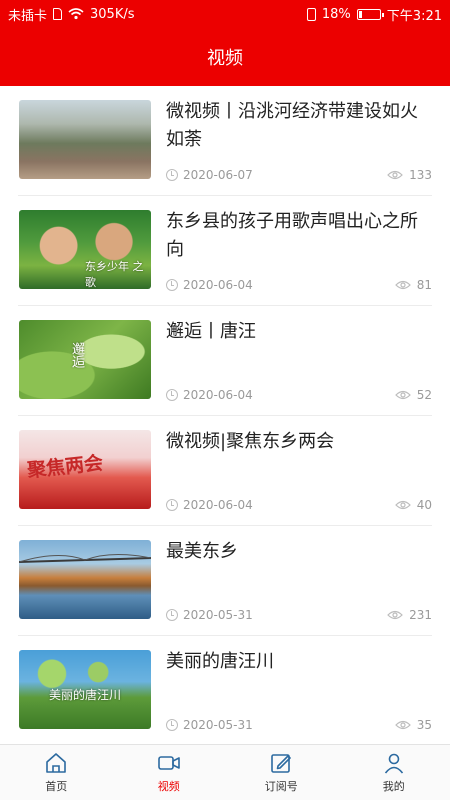  I want to click on thumbnail-caption: 美丽的唐汪川, so click(85, 695).